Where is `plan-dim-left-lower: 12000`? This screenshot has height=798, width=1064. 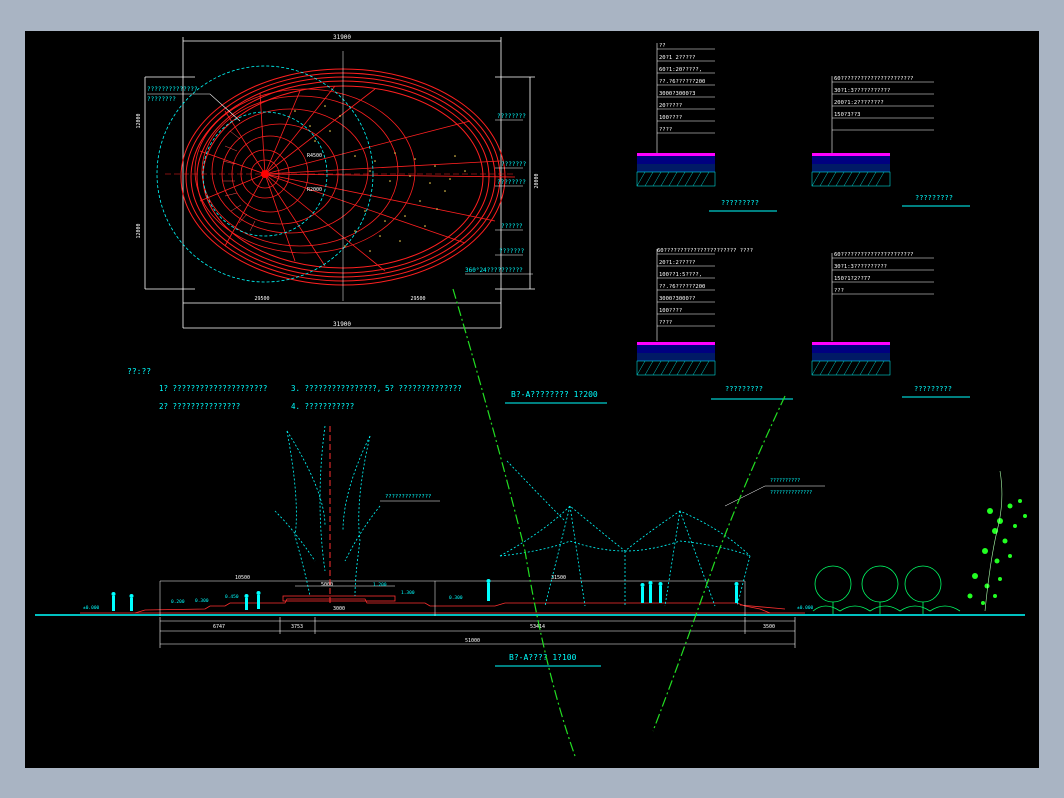
plan-dim-left-lower: 12000 is located at coordinates (139, 230).